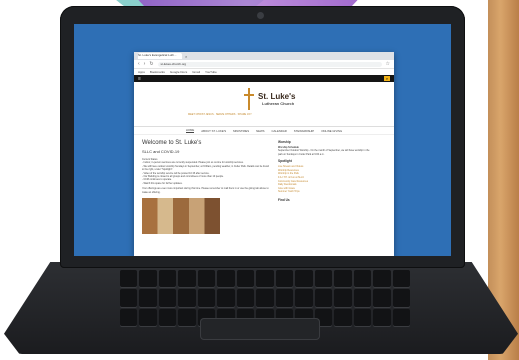 The image size is (519, 360). Describe the element at coordinates (157, 72) in the screenshot. I see `bookmark-item: Bookmarks` at that location.